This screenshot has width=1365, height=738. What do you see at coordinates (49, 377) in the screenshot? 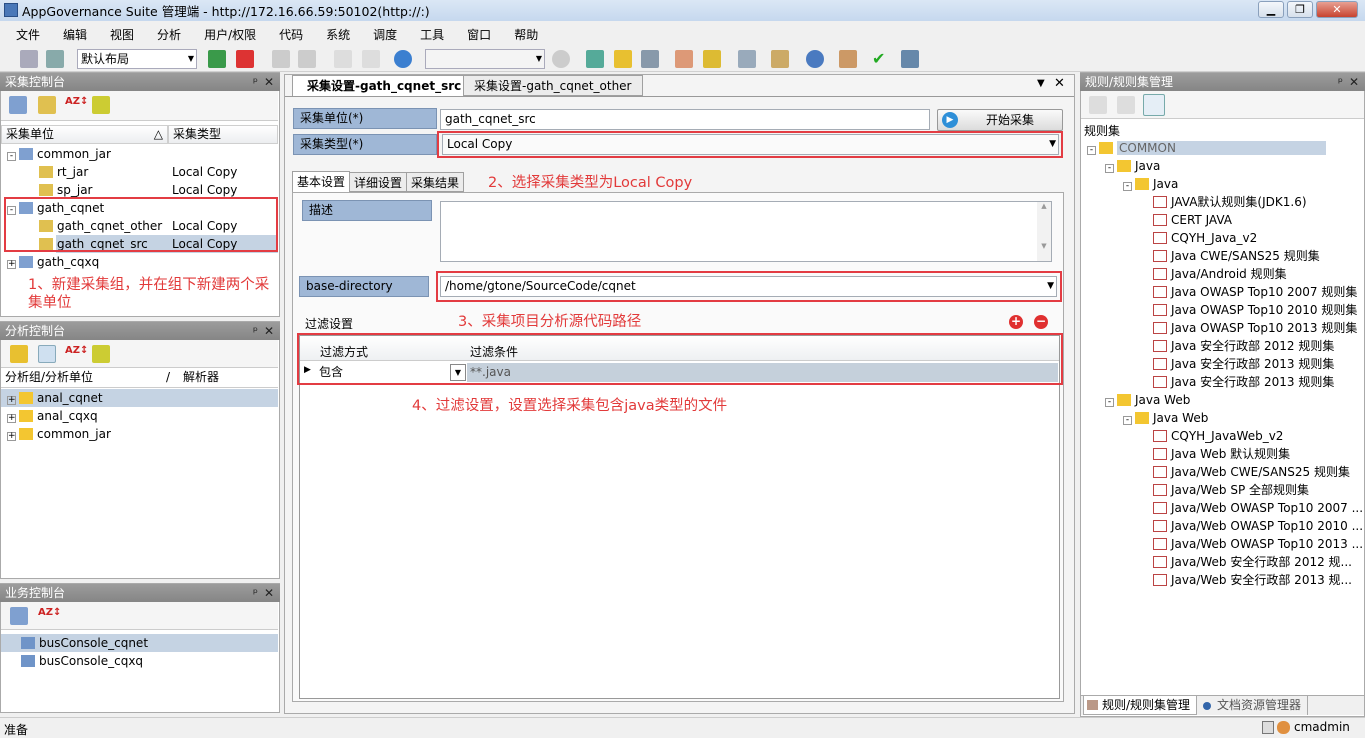
I see `column-header-group: 分析组/分析单位` at bounding box center [49, 377].